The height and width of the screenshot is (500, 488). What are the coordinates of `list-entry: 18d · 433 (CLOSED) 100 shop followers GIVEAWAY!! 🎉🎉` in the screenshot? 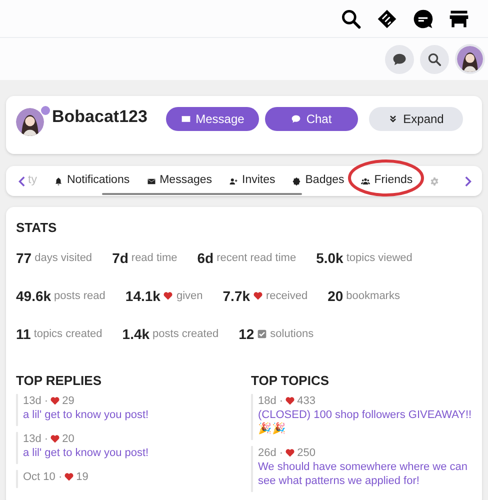 It's located at (361, 417).